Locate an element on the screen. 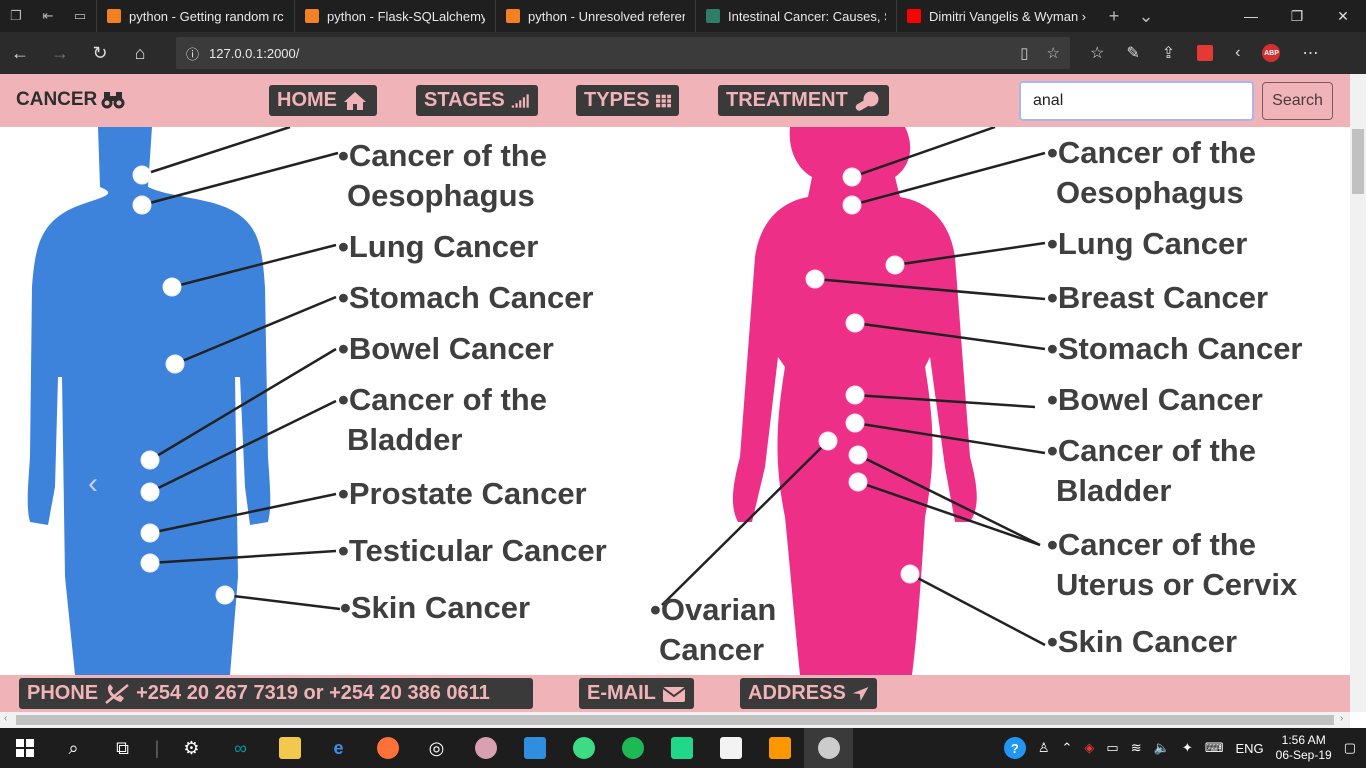 The width and height of the screenshot is (1366, 768). favorite-star-icon: ☆ is located at coordinates (1053, 53).